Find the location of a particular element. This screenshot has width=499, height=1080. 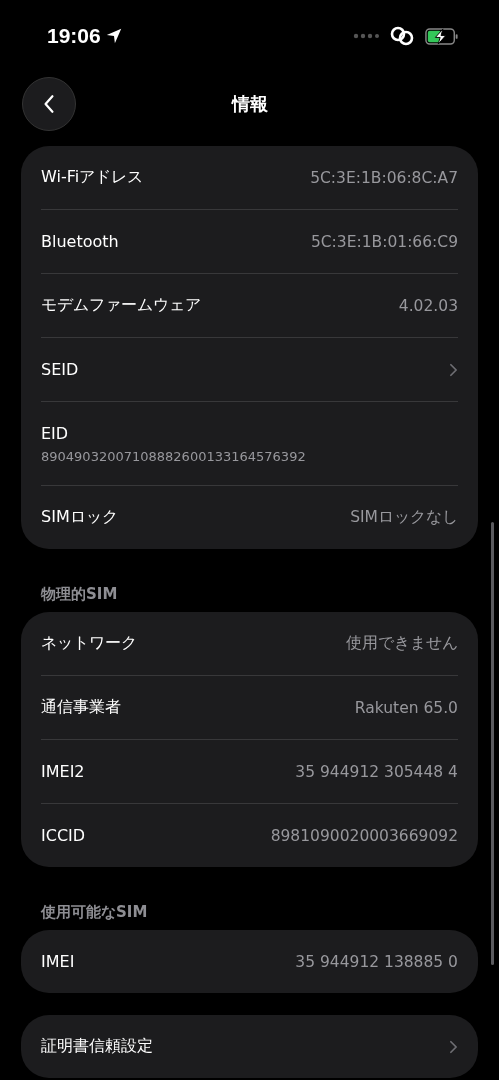

settings-row: 証明書信頼設定 is located at coordinates (249, 1046).